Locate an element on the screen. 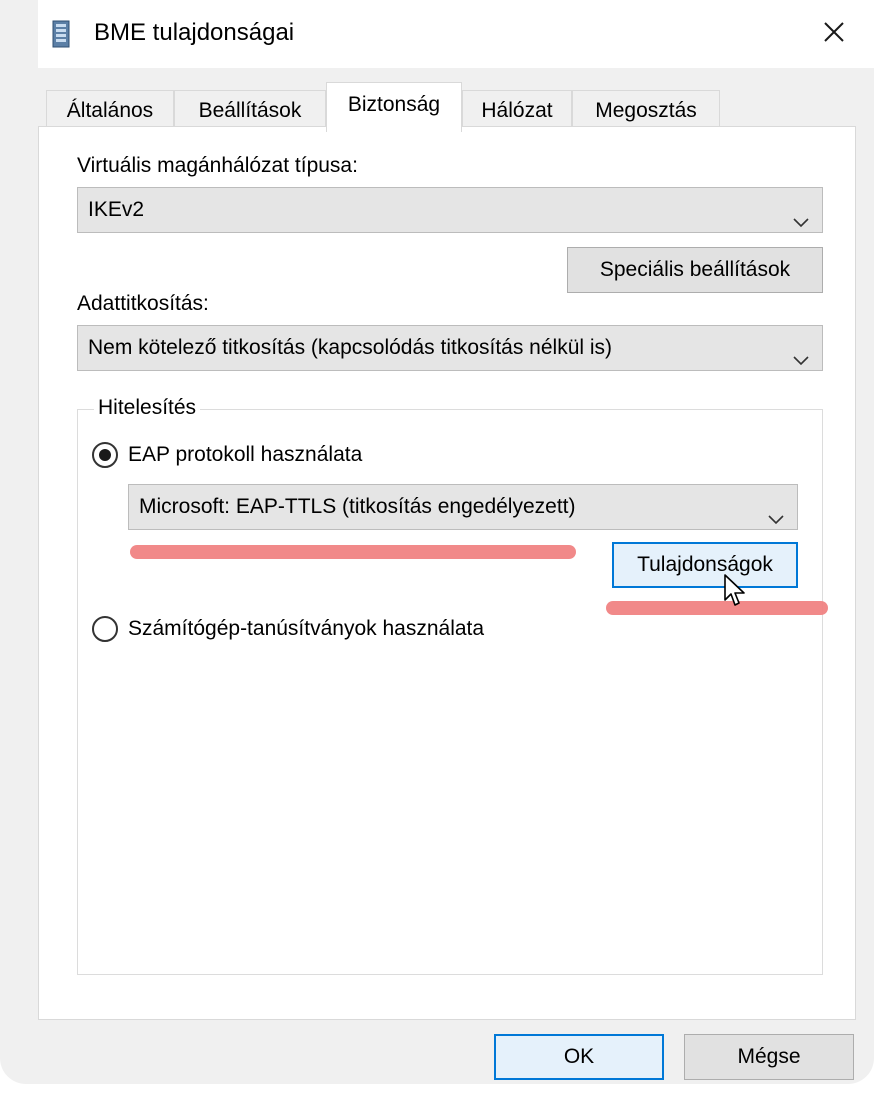 This screenshot has width=874, height=1108. close-icon is located at coordinates (834, 34).